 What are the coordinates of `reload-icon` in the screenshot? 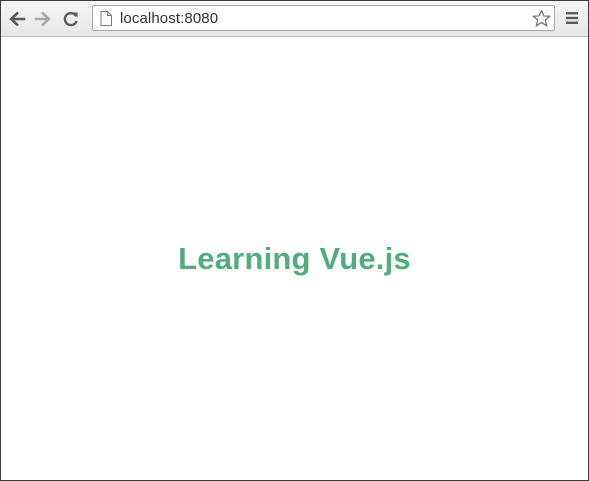 It's located at (70, 19).